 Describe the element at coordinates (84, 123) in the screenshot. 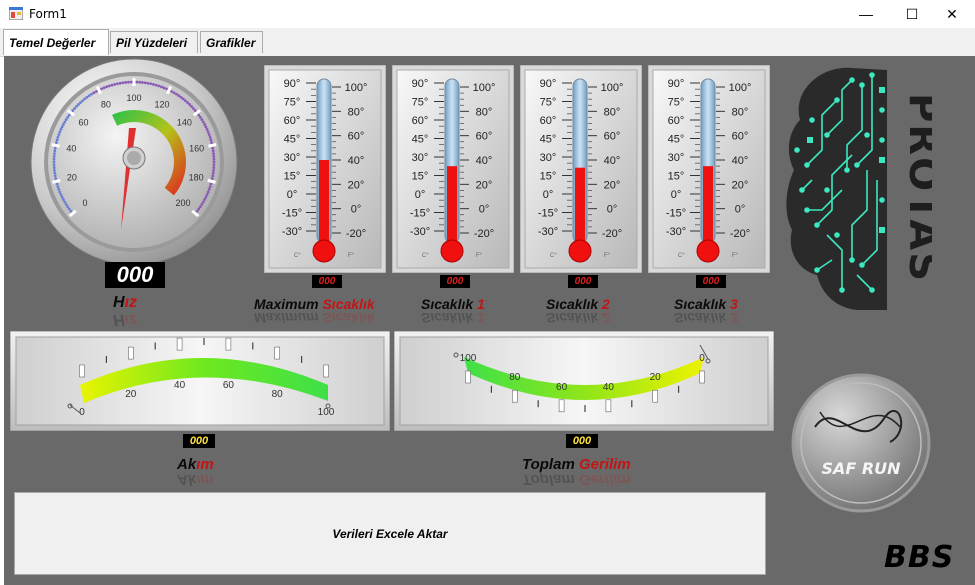

I see `speed-tick-label: 60` at that location.